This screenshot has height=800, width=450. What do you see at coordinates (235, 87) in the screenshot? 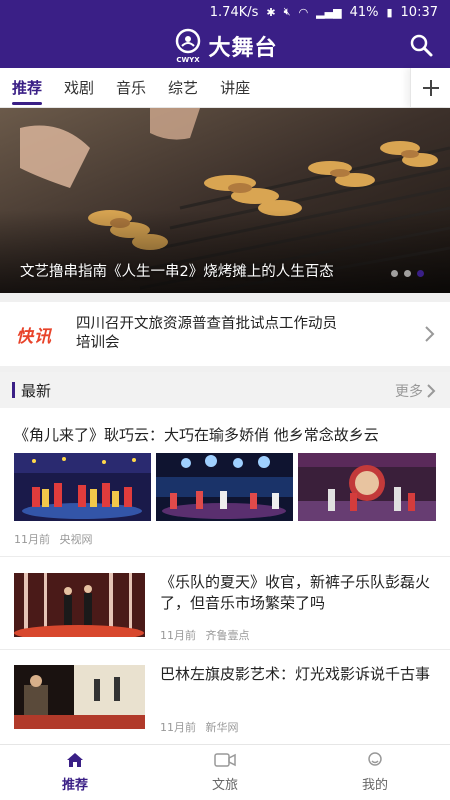
I see `tab-lecture: 讲座` at bounding box center [235, 87].